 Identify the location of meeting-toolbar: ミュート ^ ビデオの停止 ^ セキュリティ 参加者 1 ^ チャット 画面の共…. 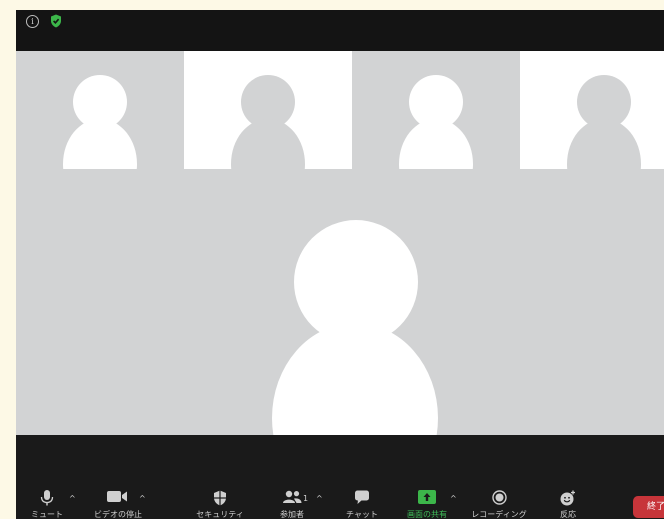
(340, 500).